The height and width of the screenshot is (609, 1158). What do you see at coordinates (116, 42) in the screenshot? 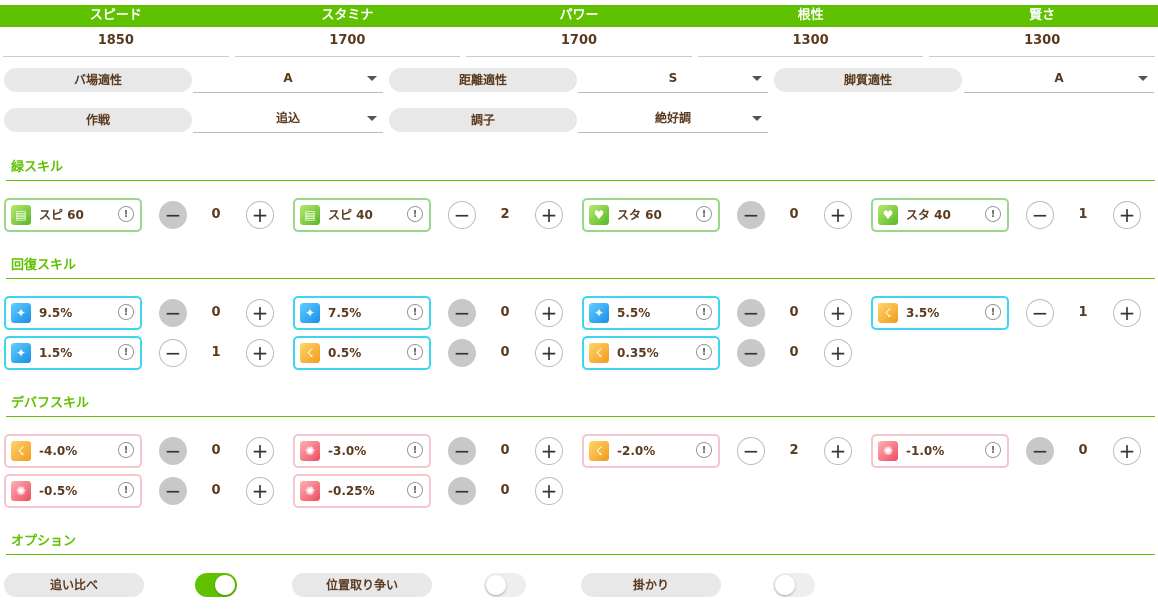
I see `stat-input-speed: 1850` at bounding box center [116, 42].